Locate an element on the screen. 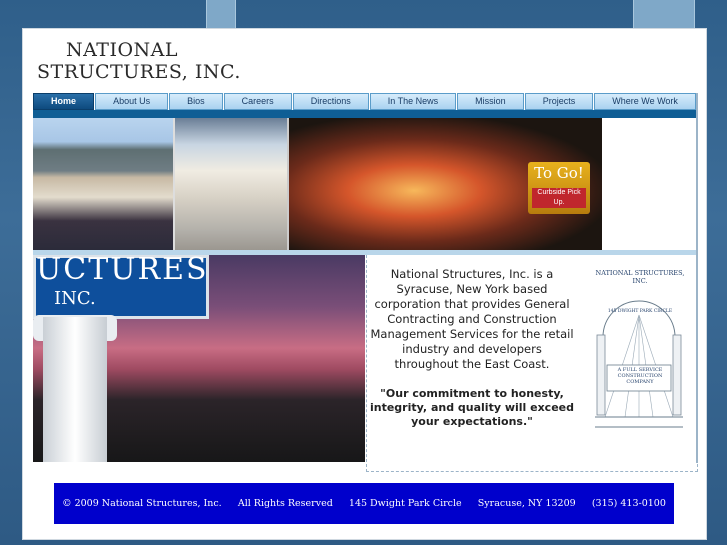 The image size is (727, 545). footer-street: 145 Dwight Park Circle is located at coordinates (405, 503).